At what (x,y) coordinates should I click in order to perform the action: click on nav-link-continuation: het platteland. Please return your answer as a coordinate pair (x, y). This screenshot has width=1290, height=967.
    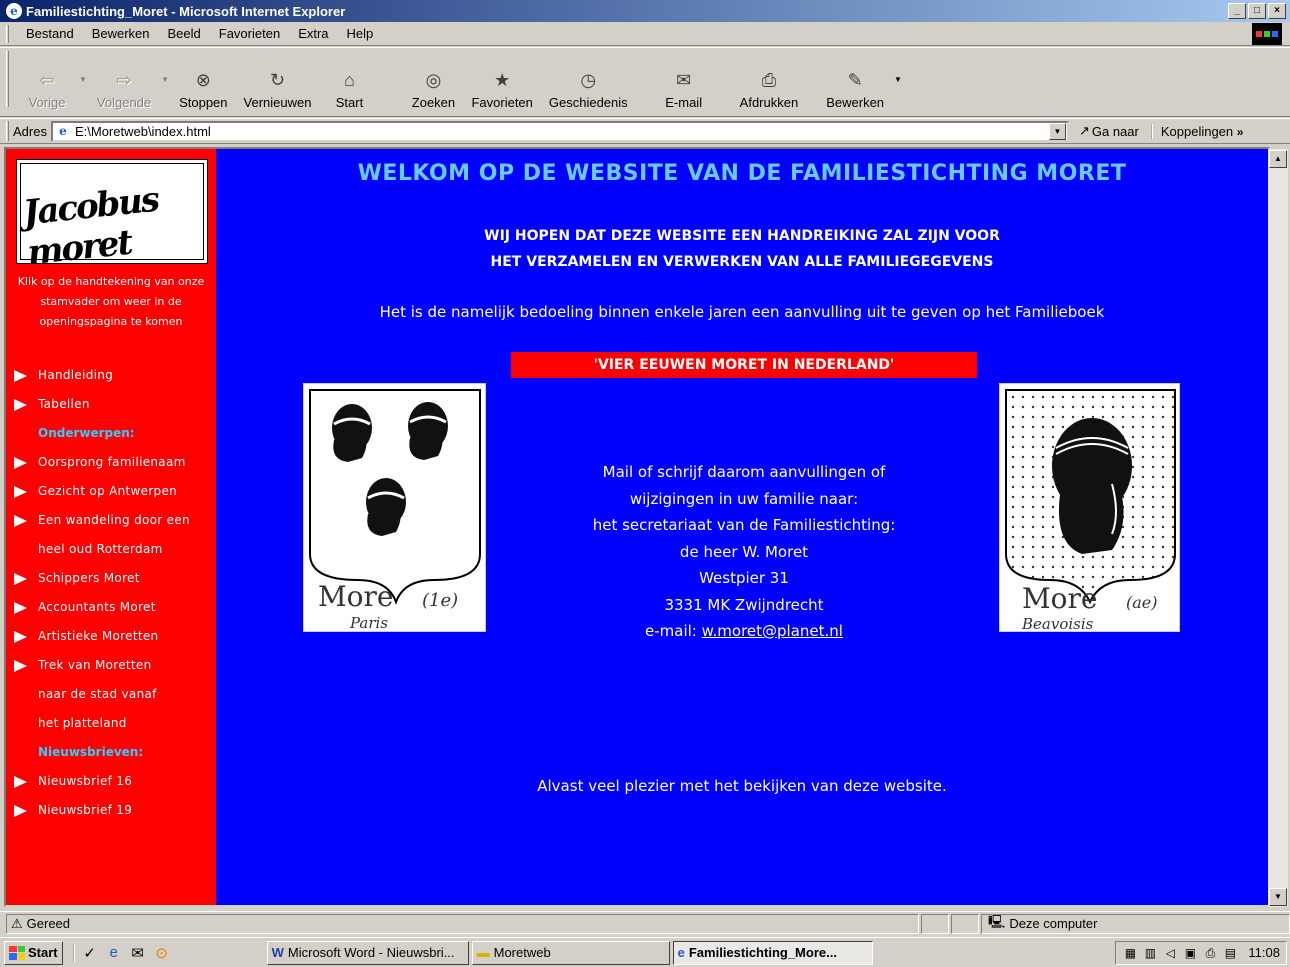
    Looking at the image, I should click on (111, 723).